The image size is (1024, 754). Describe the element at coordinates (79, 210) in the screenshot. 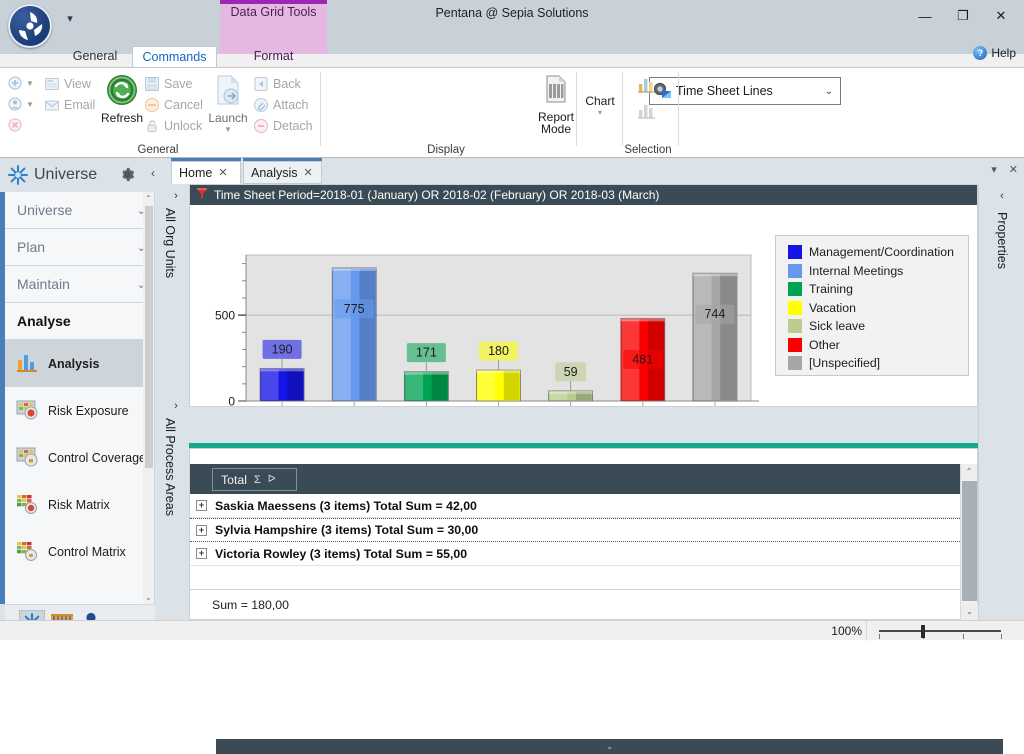

I see `sidebar-section-universe: Universe ⌄` at that location.